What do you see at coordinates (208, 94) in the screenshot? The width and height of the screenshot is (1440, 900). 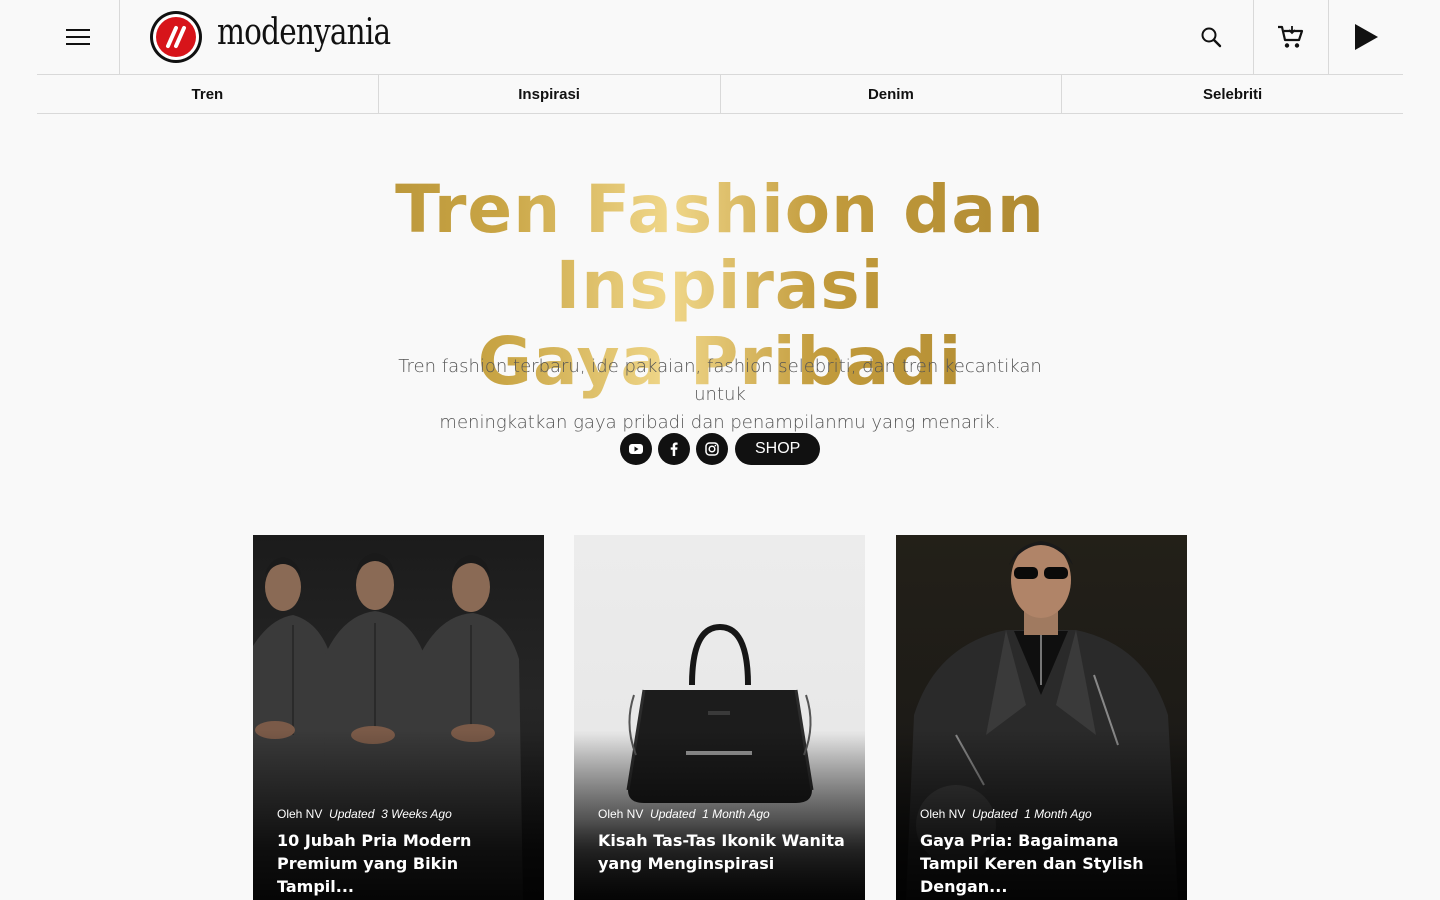 I see `nav-item-tren: Tren` at bounding box center [208, 94].